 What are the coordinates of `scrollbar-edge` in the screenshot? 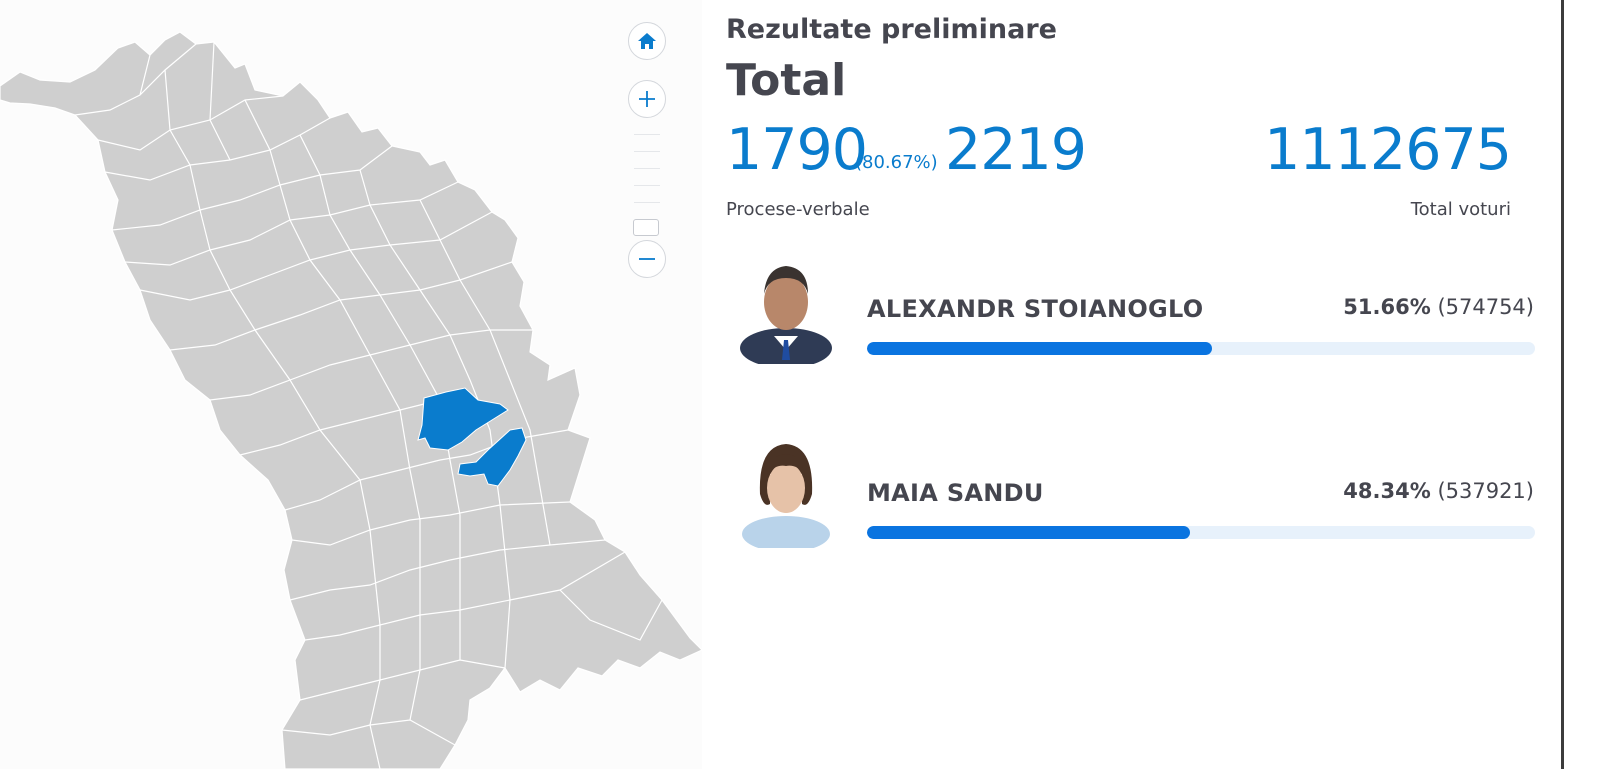 It's located at (1562, 384).